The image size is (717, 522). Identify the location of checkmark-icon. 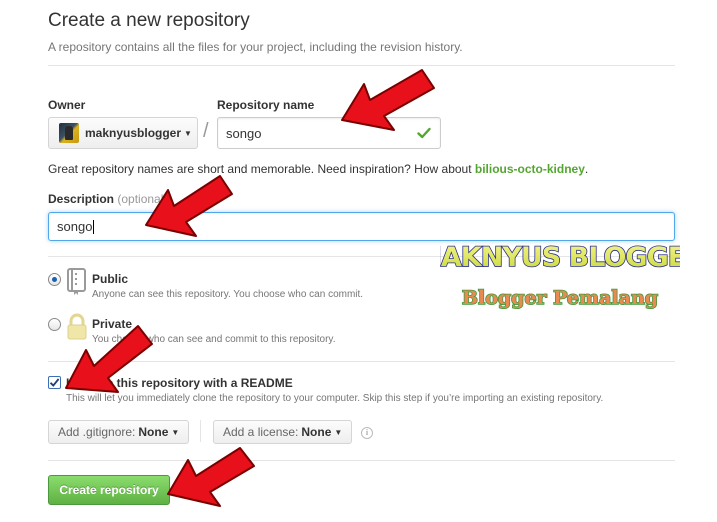
(54, 382).